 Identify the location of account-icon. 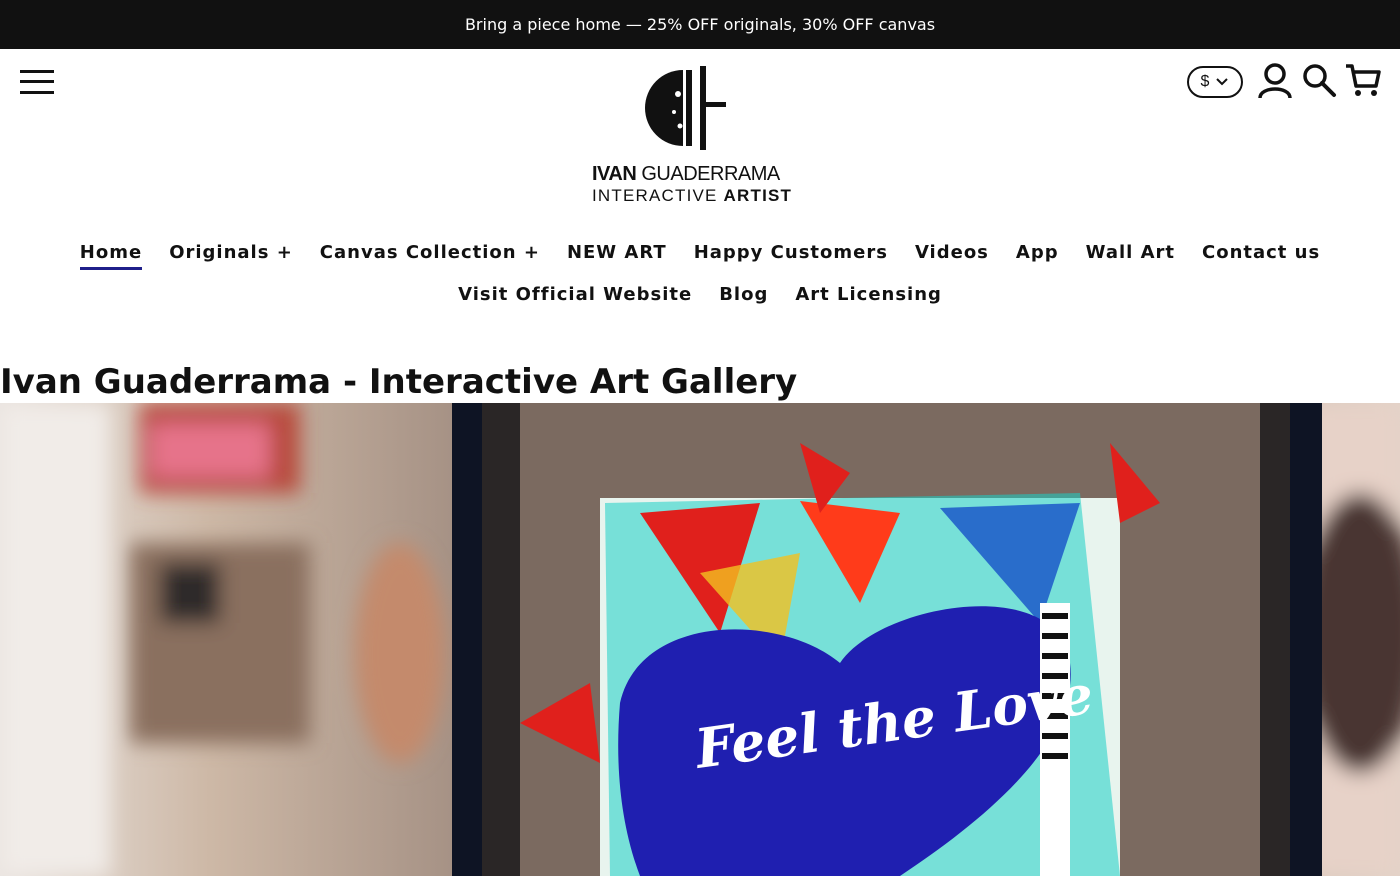
(1275, 81).